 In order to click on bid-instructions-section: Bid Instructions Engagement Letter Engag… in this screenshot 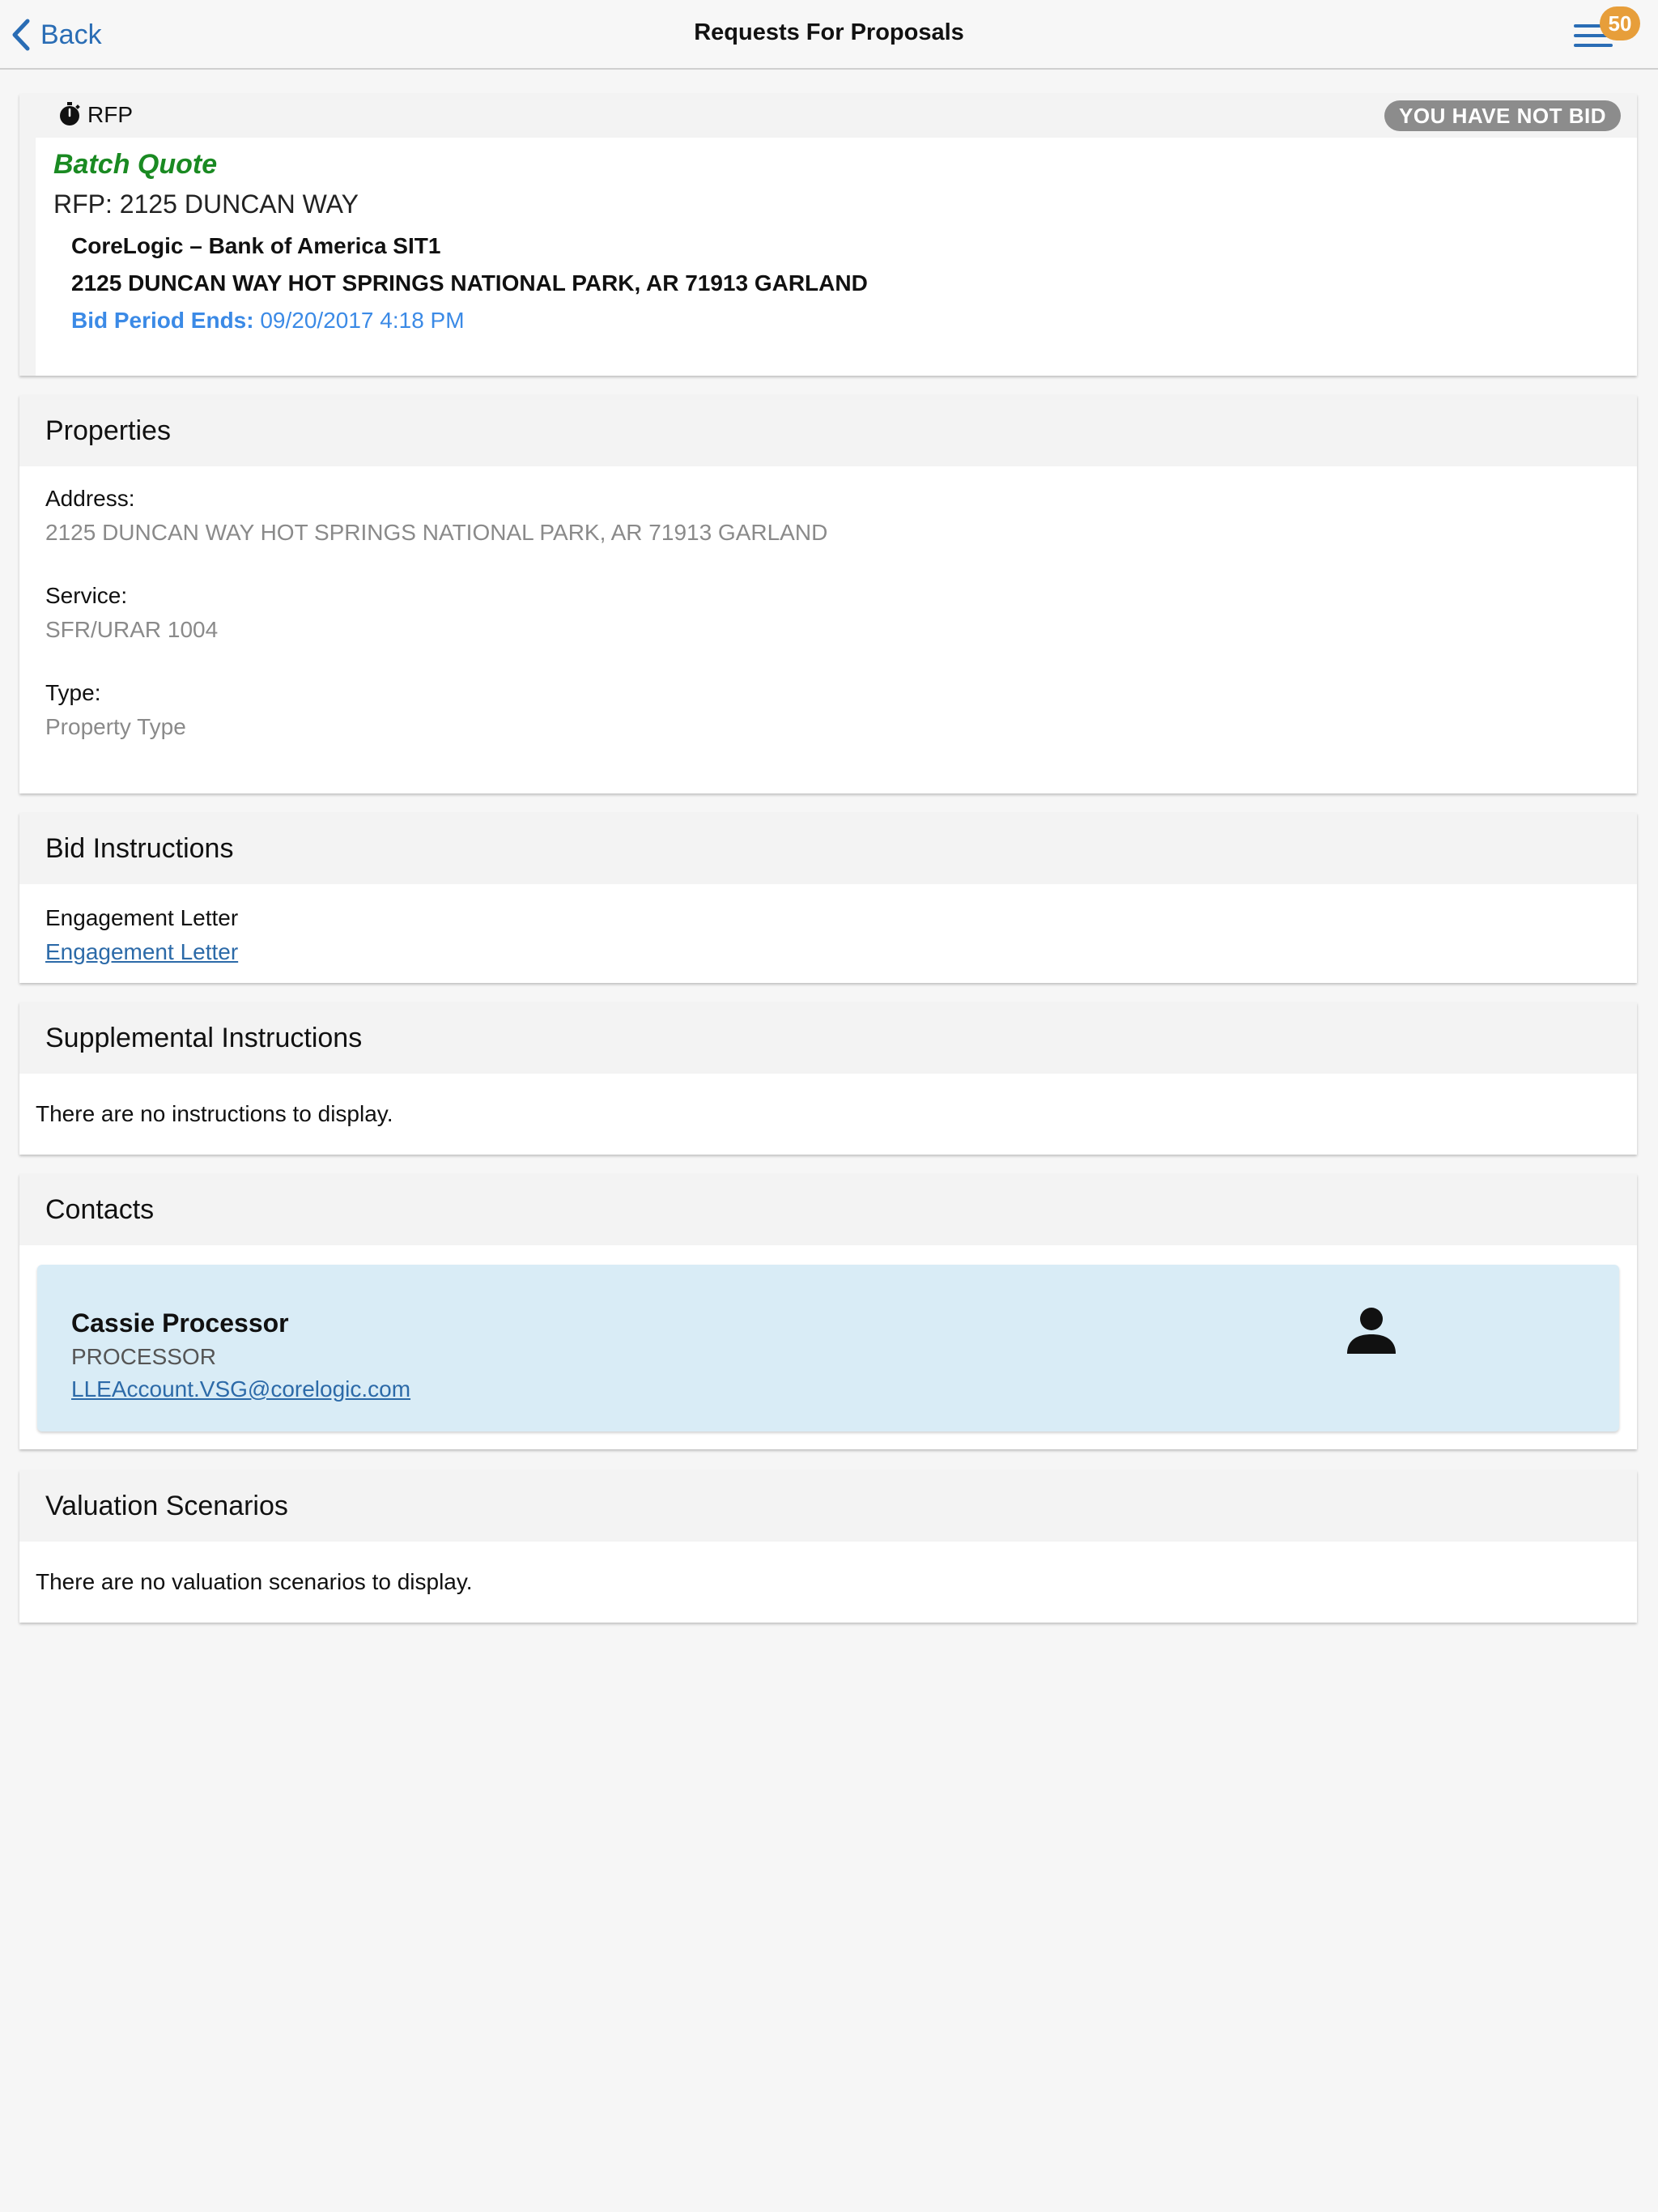, I will do `click(828, 898)`.